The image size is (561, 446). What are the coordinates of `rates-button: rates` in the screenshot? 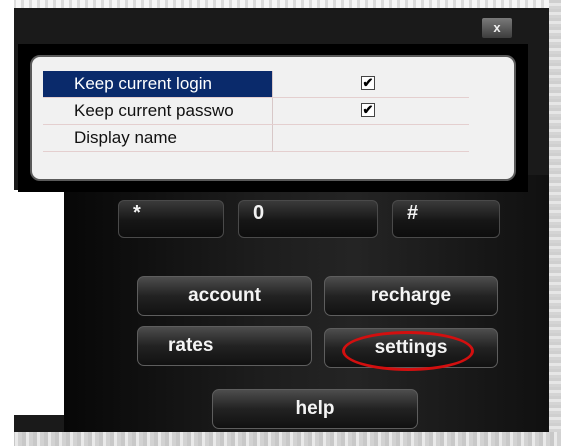 It's located at (224, 346).